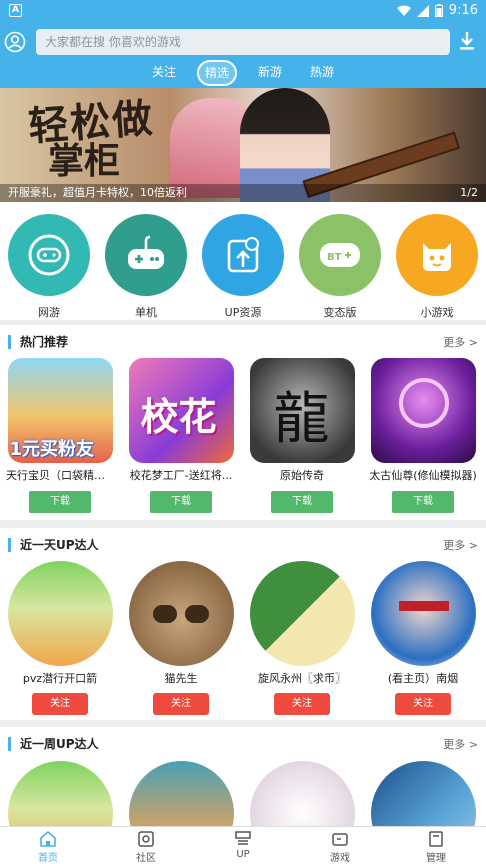 The width and height of the screenshot is (486, 864). I want to click on community-icon, so click(146, 839).